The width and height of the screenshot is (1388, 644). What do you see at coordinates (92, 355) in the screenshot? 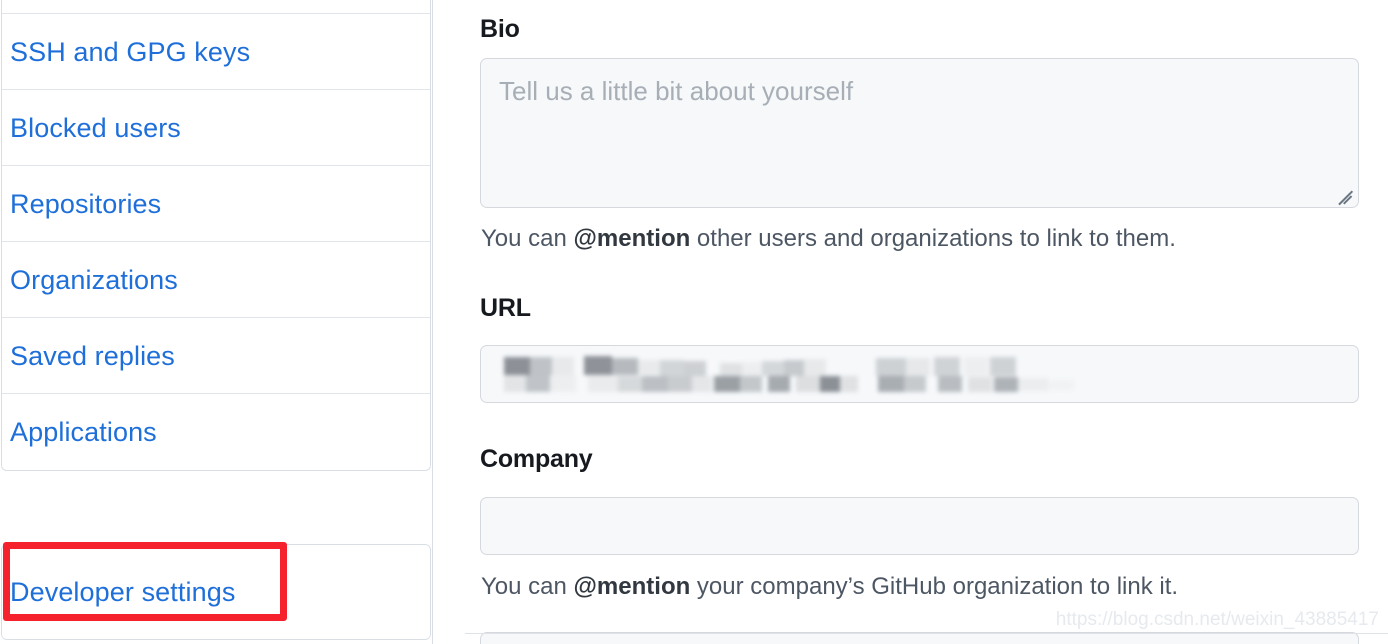
I see `sidebar-item-label: Saved replies` at bounding box center [92, 355].